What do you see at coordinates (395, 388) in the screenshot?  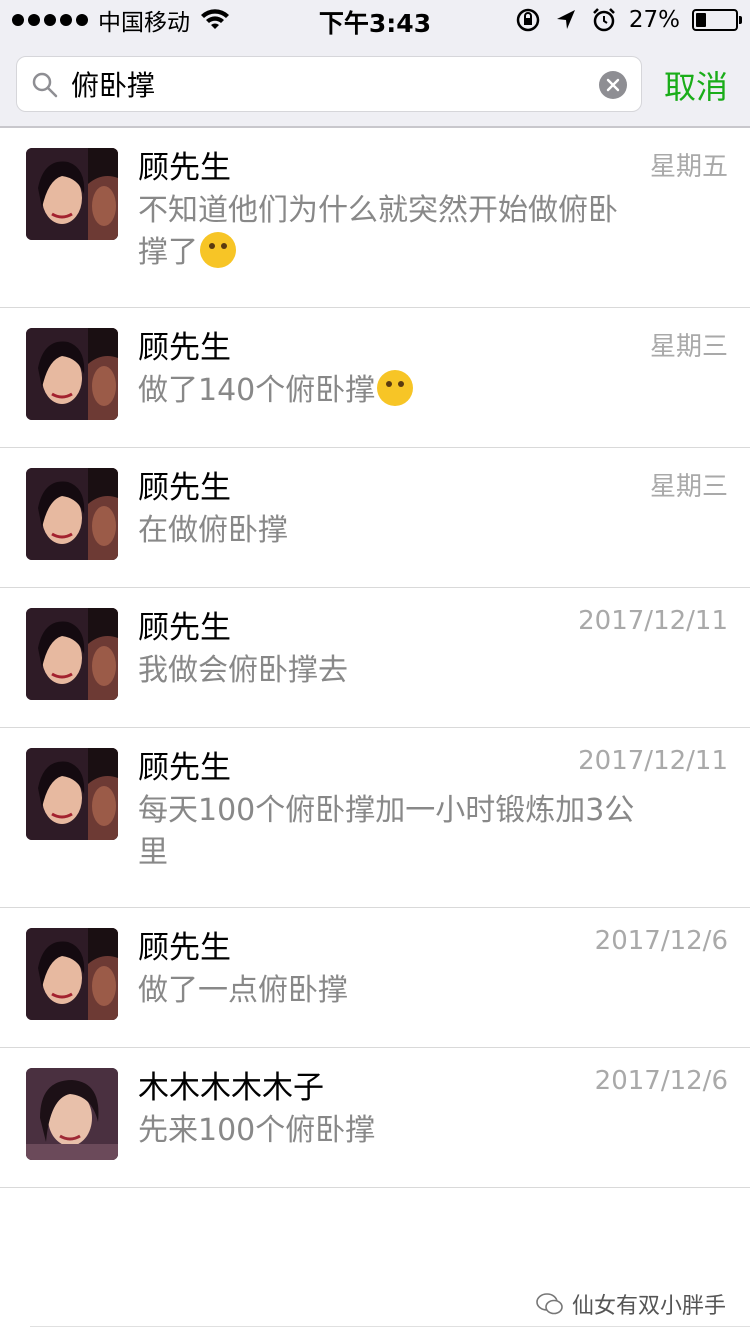 I see `cool-face-emoji-icon` at bounding box center [395, 388].